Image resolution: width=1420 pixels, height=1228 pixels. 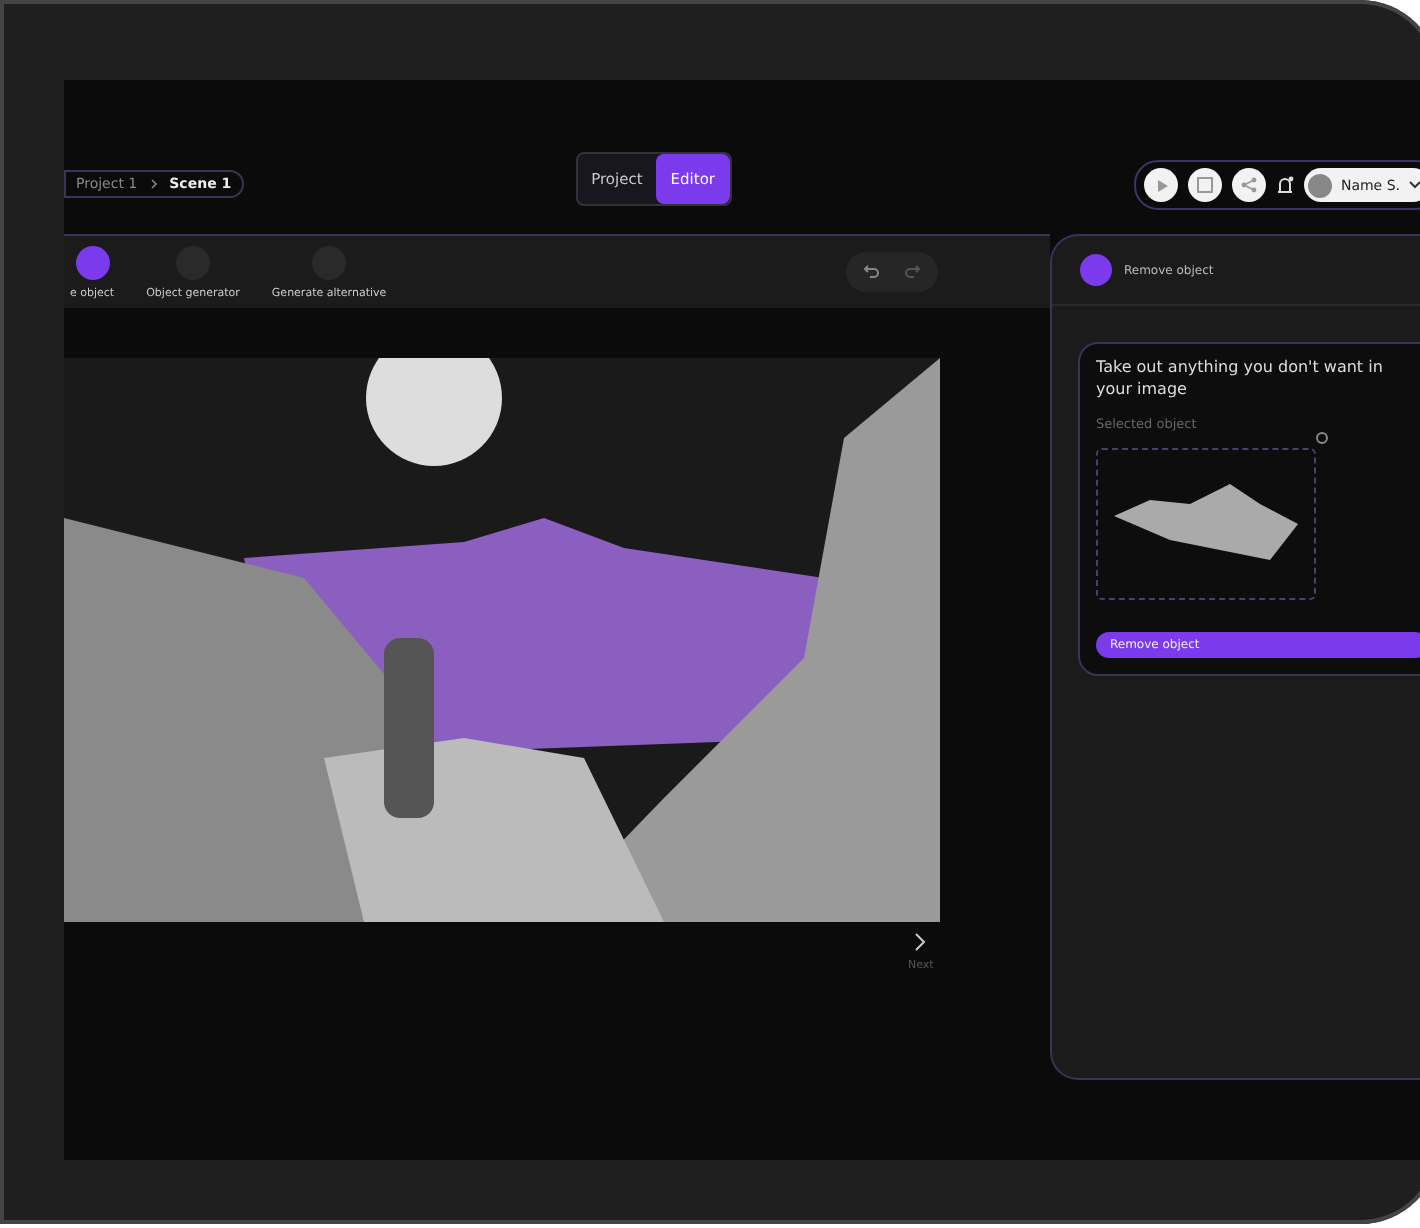 What do you see at coordinates (1249, 185) in the screenshot?
I see `share-icon` at bounding box center [1249, 185].